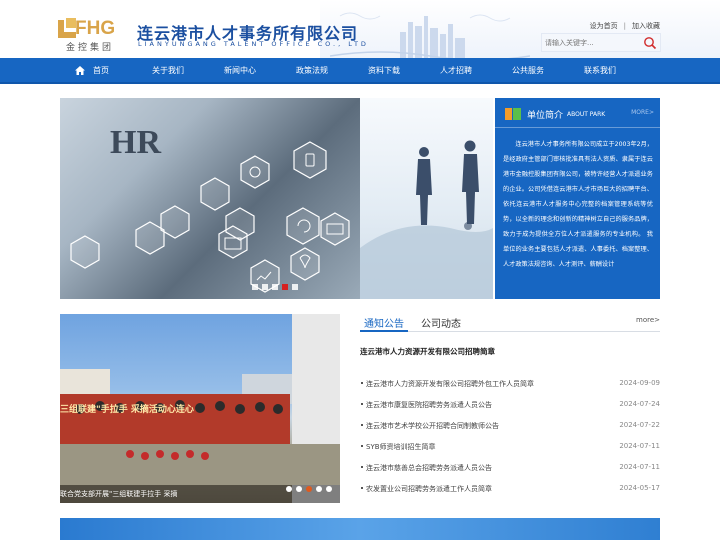 The width and height of the screenshot is (720, 540). I want to click on site-name-en: LIANYUNGANG TALENT OFFICE CO., LTD, so click(253, 44).